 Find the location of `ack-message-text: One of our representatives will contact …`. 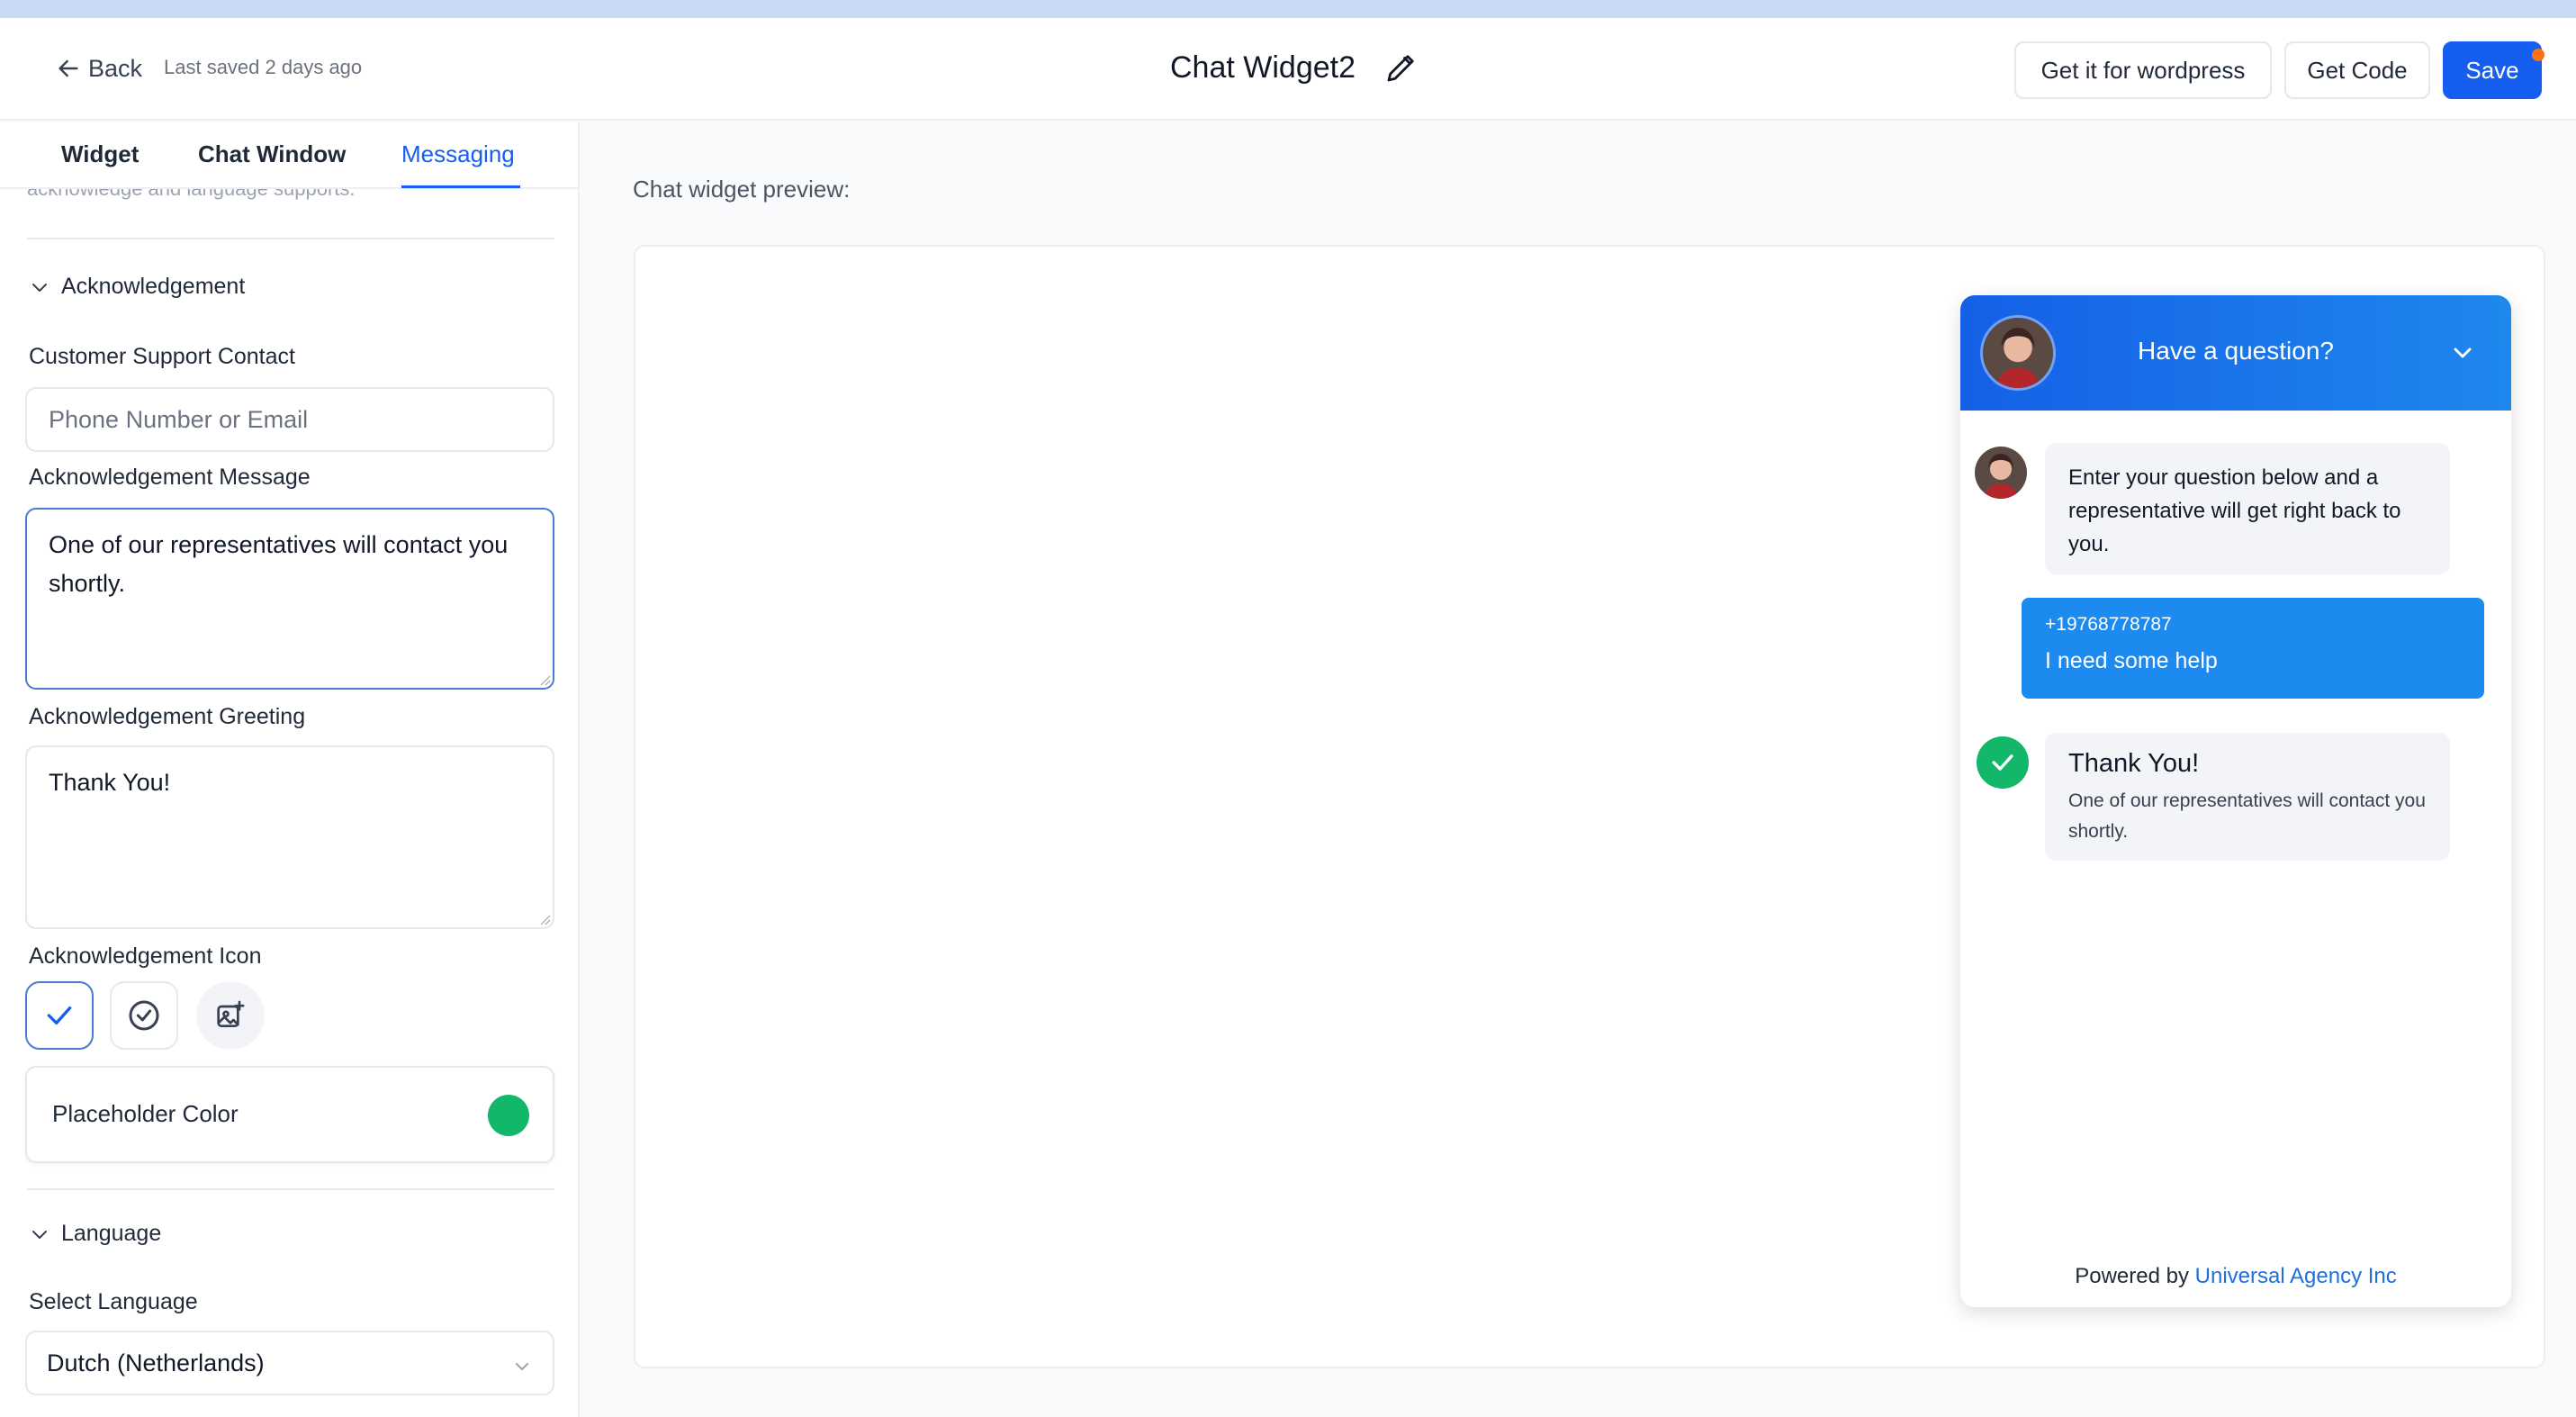

ack-message-text: One of our representatives will contact … is located at coordinates (279, 564).